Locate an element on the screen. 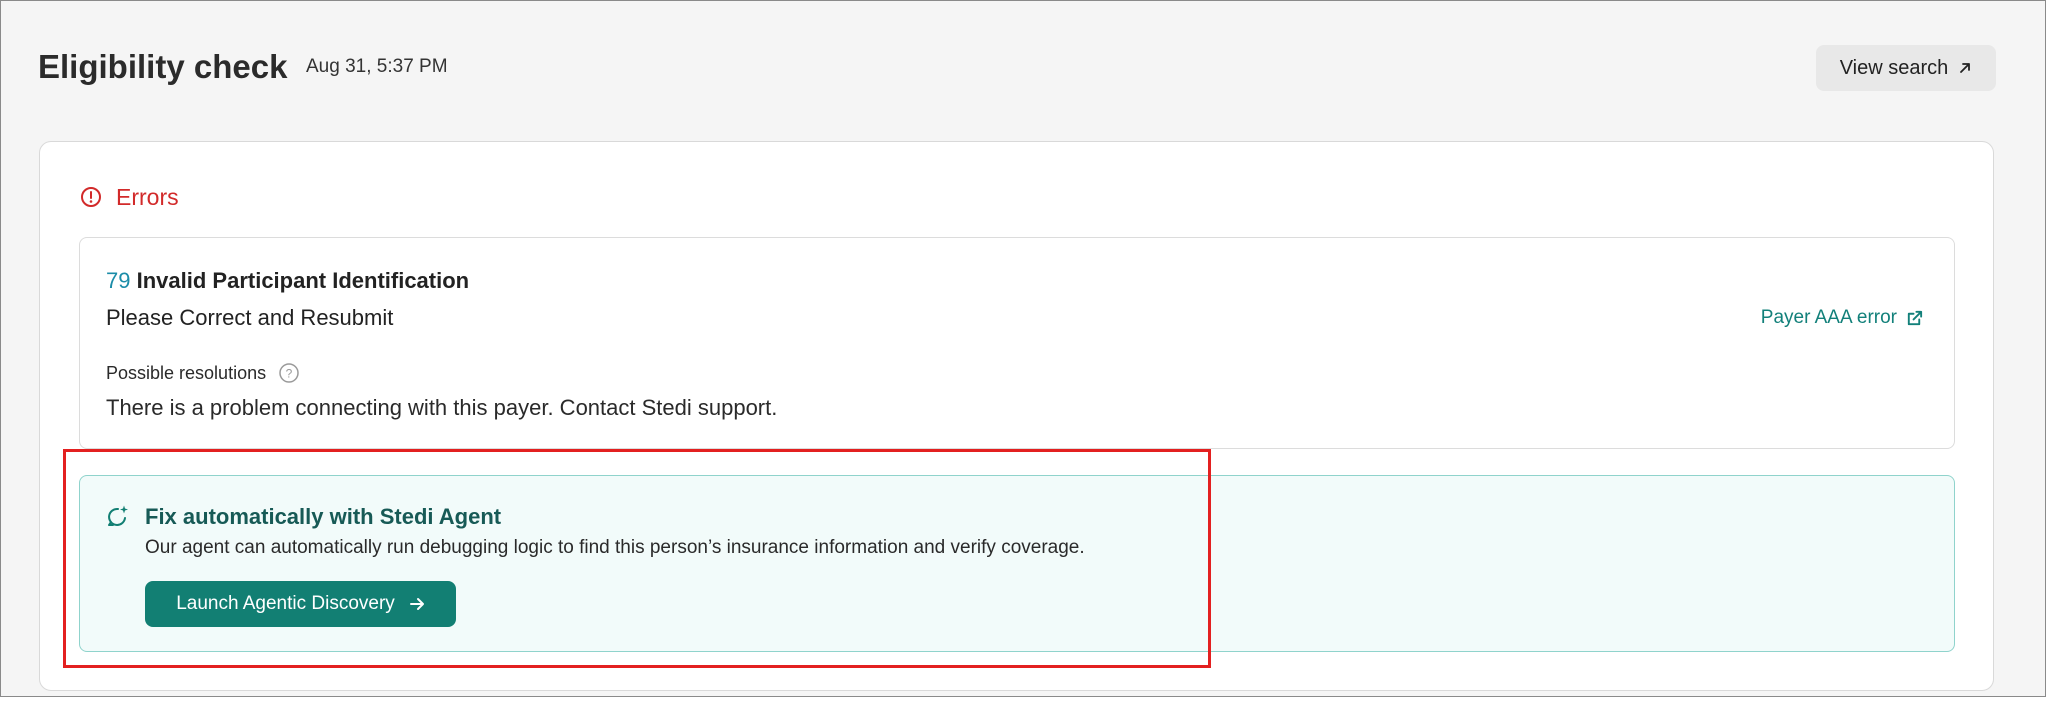 The image size is (2048, 701). launch-agentic-discovery-button: Launch Agentic Discovery is located at coordinates (300, 604).